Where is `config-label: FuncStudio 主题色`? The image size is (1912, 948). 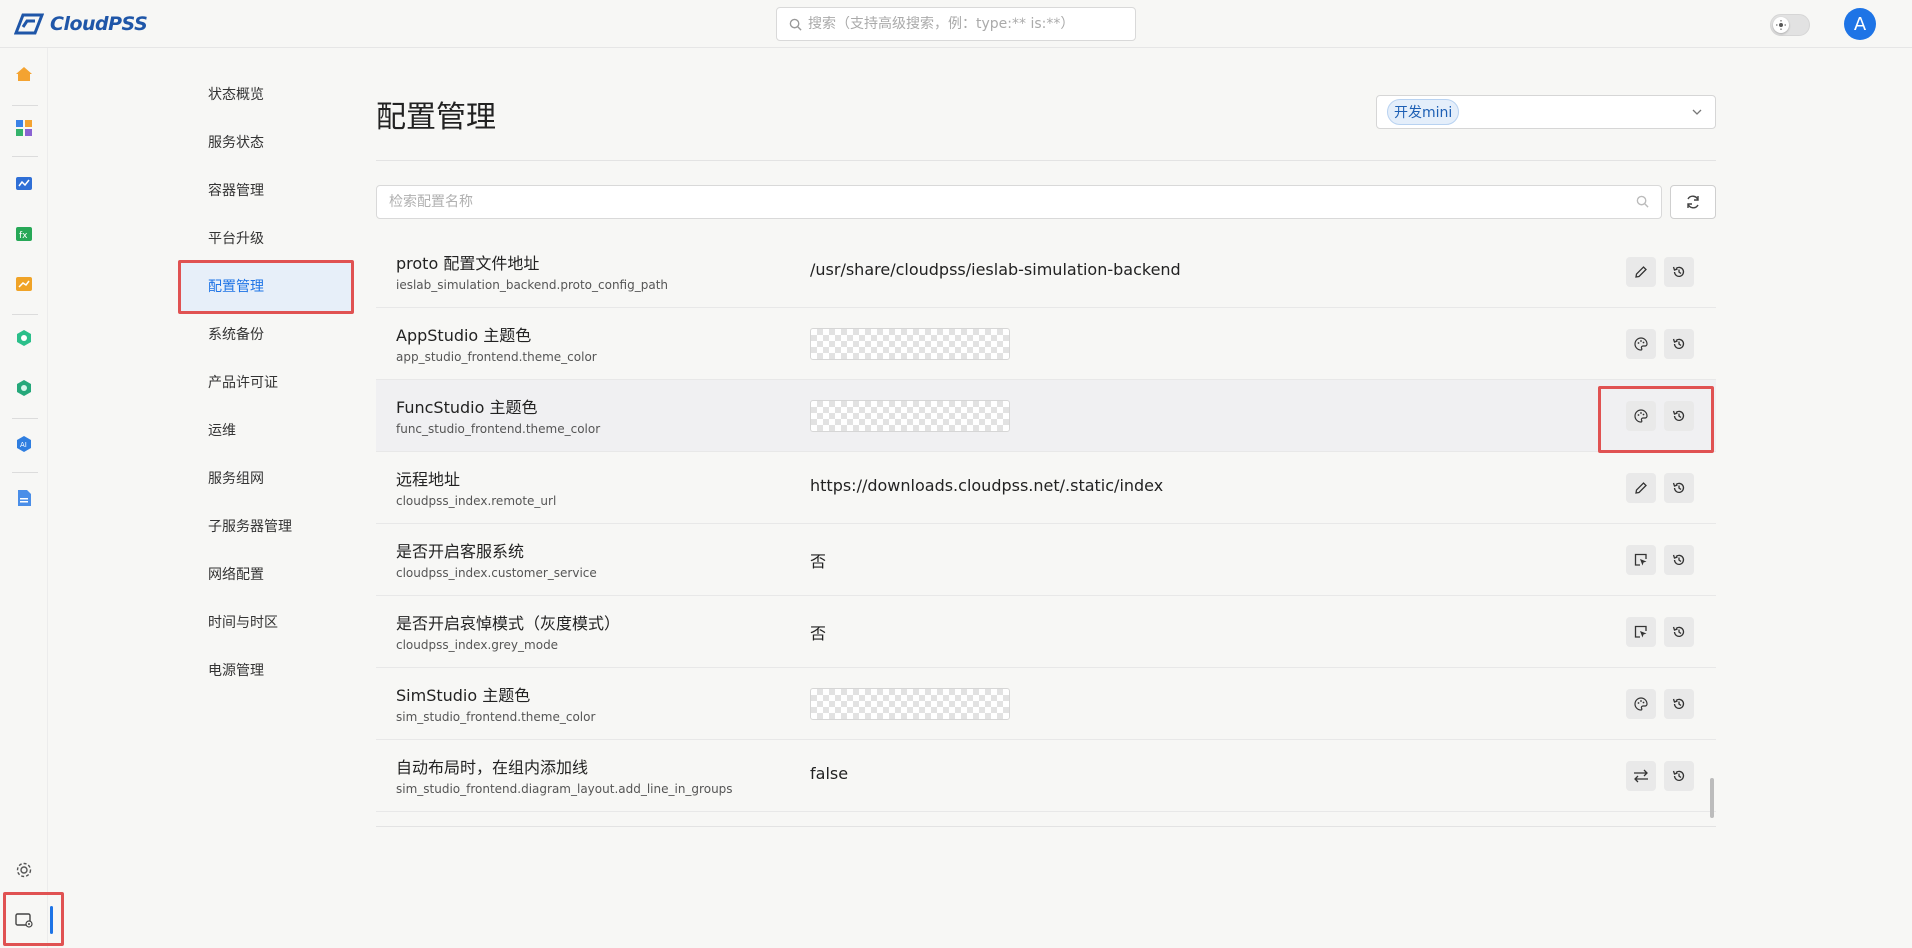
config-label: FuncStudio 主题色 is located at coordinates (467, 407).